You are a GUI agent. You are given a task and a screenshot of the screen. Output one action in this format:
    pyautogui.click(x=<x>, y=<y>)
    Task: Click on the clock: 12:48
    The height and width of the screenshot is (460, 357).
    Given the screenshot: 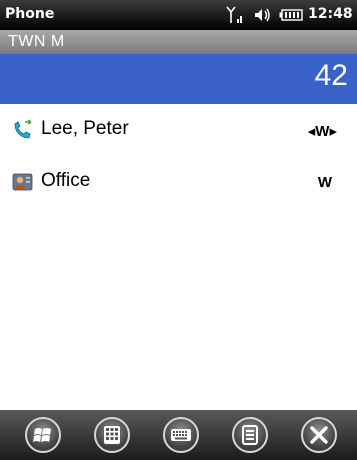 What is the action you would take?
    pyautogui.click(x=330, y=14)
    